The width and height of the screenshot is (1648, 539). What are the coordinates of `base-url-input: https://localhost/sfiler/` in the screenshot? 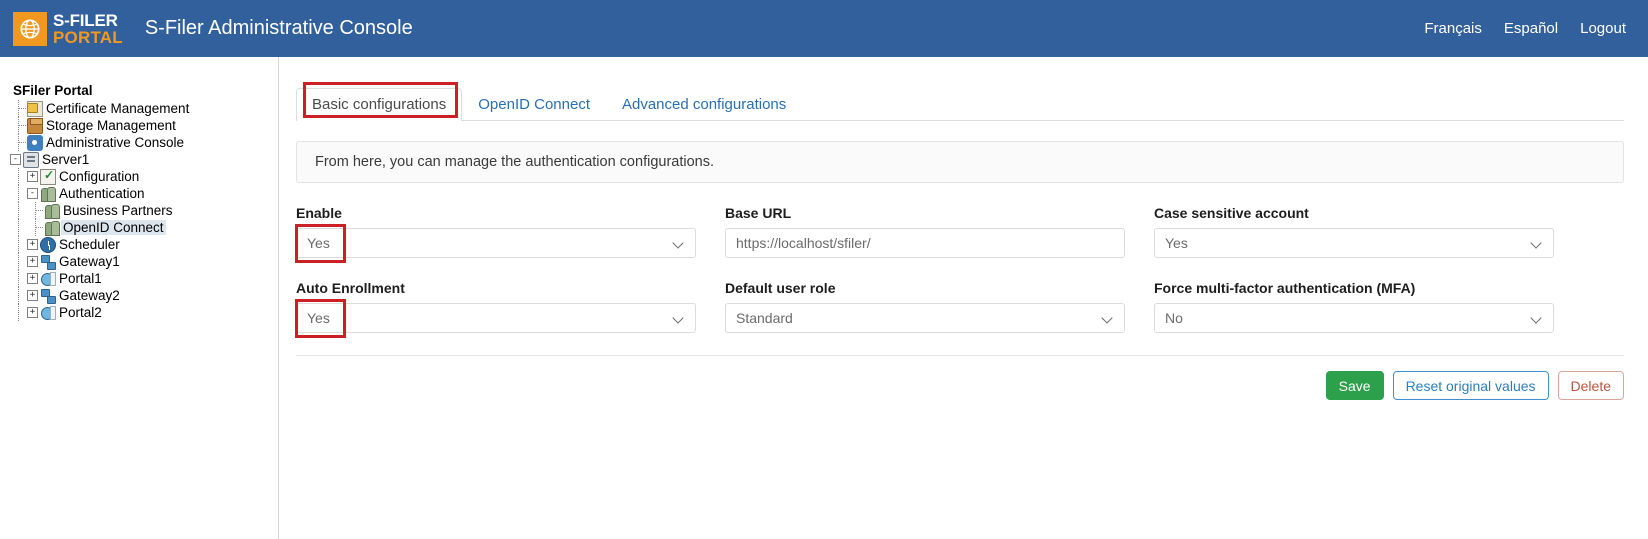 It's located at (925, 243).